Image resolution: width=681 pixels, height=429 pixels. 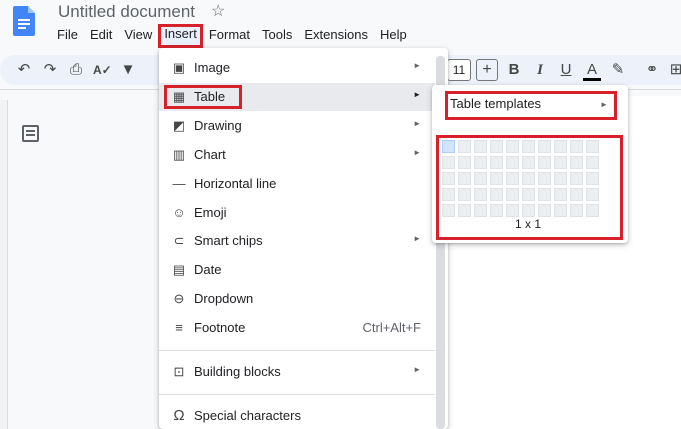 I want to click on font-size-input: 11, so click(x=459, y=70).